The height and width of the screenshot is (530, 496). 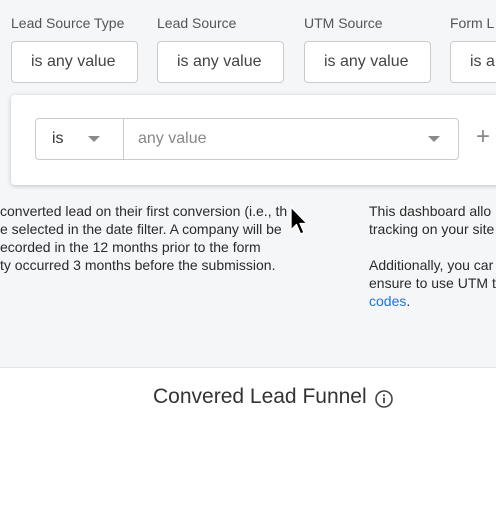 I want to click on utm-codes-link: codes, so click(x=387, y=301).